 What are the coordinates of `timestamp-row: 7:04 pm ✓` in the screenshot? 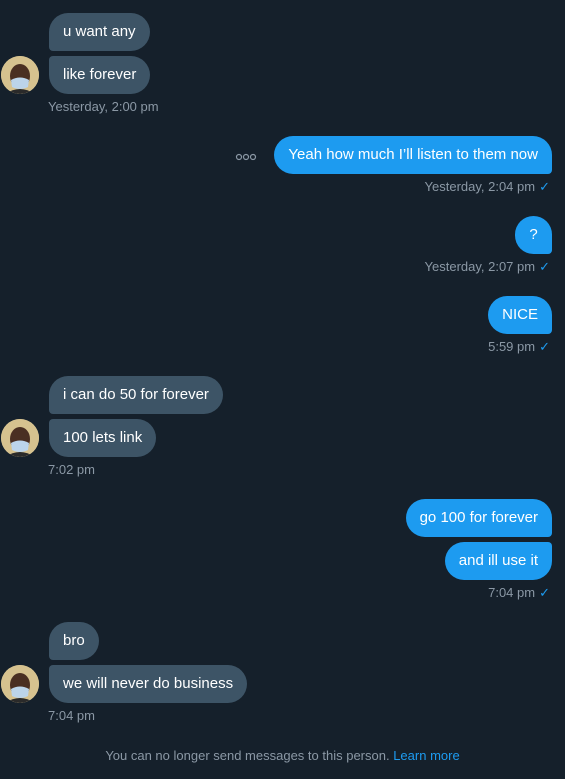 It's located at (519, 593).